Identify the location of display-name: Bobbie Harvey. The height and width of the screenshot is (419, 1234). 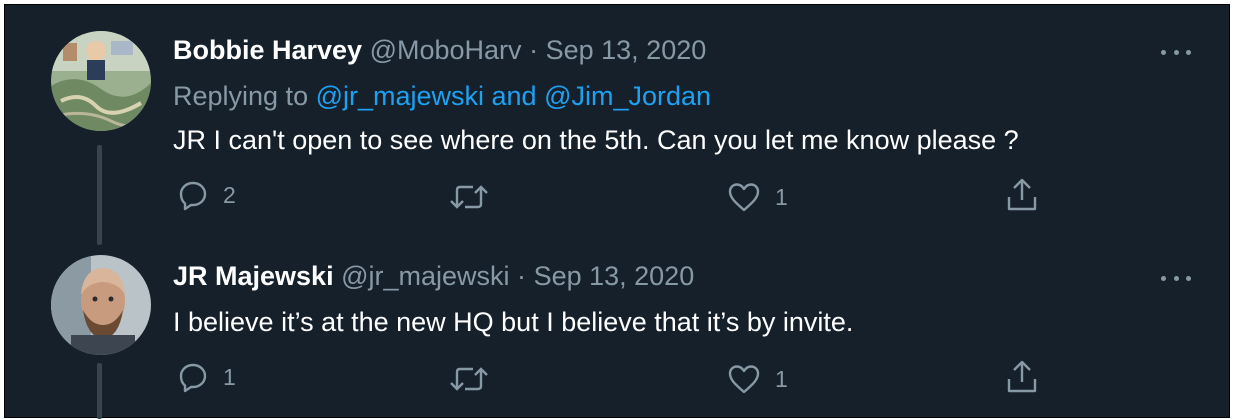
(267, 50).